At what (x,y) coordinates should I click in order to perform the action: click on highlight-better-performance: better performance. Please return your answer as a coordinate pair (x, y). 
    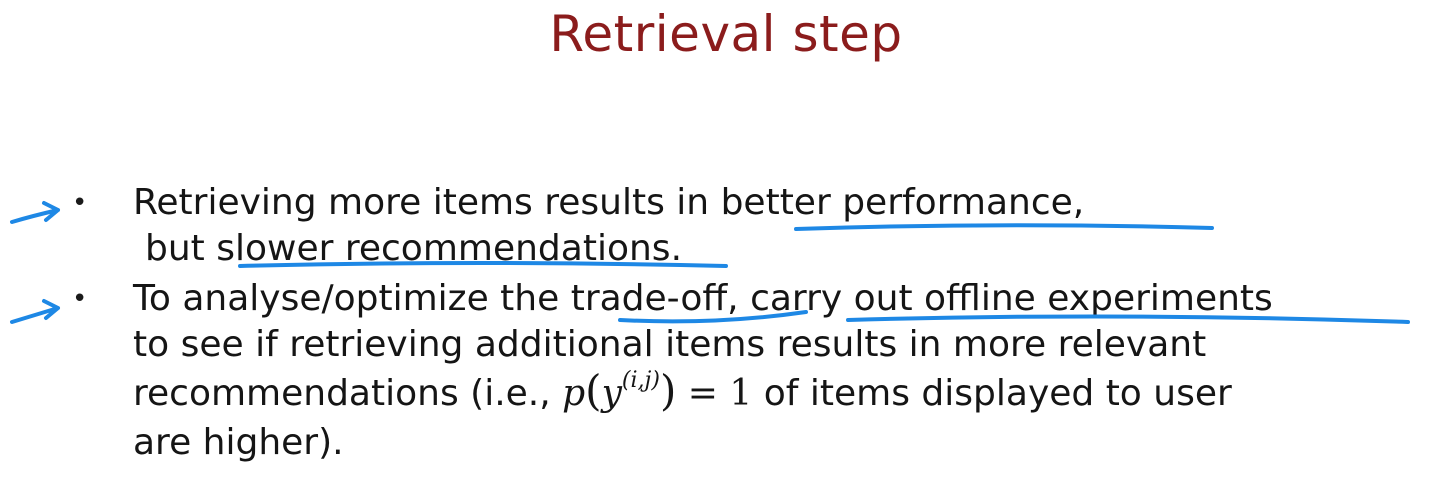
    Looking at the image, I should click on (896, 202).